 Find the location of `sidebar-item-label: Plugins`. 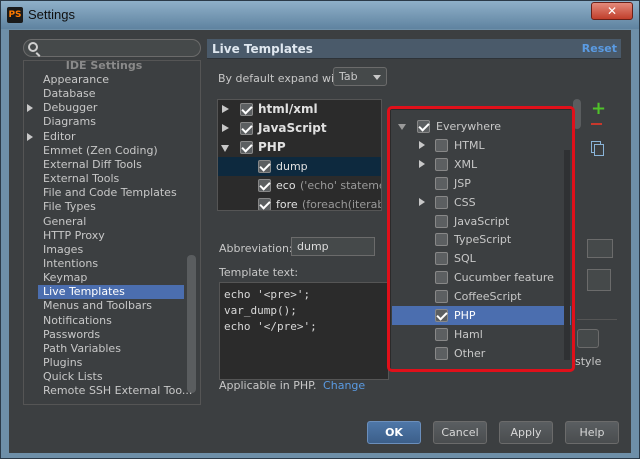

sidebar-item-label: Plugins is located at coordinates (63, 362).